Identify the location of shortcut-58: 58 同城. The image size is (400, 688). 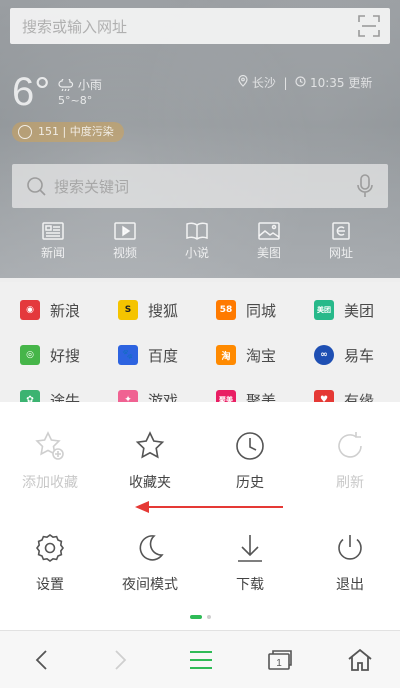
(246, 310).